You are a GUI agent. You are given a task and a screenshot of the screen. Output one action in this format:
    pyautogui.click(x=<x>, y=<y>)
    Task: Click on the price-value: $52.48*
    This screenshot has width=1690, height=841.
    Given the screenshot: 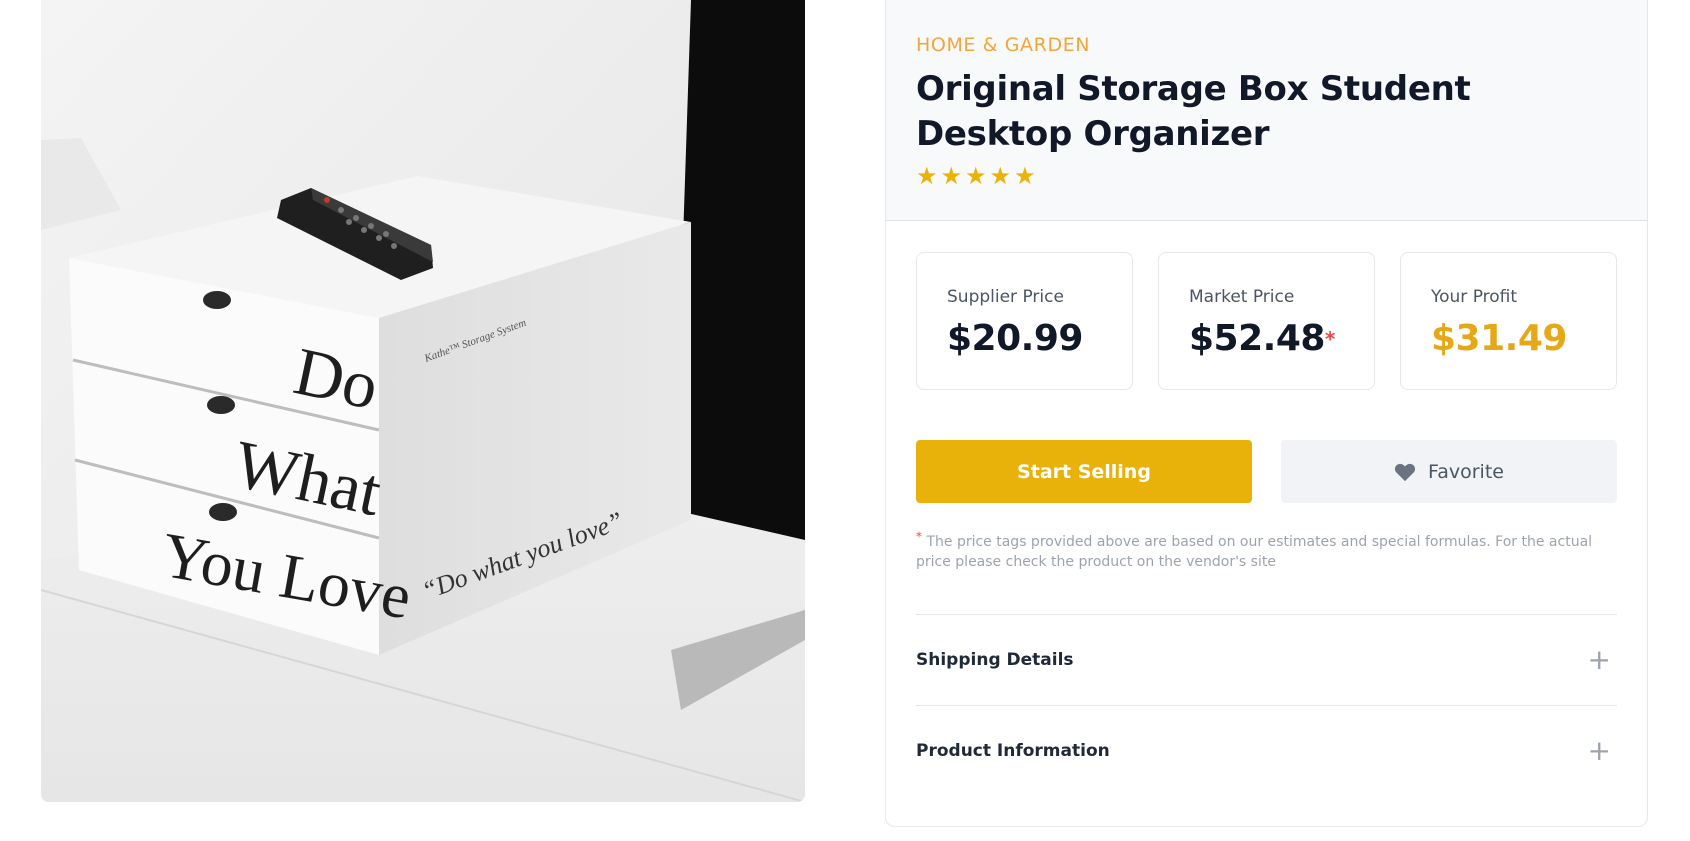 What is the action you would take?
    pyautogui.click(x=1281, y=339)
    